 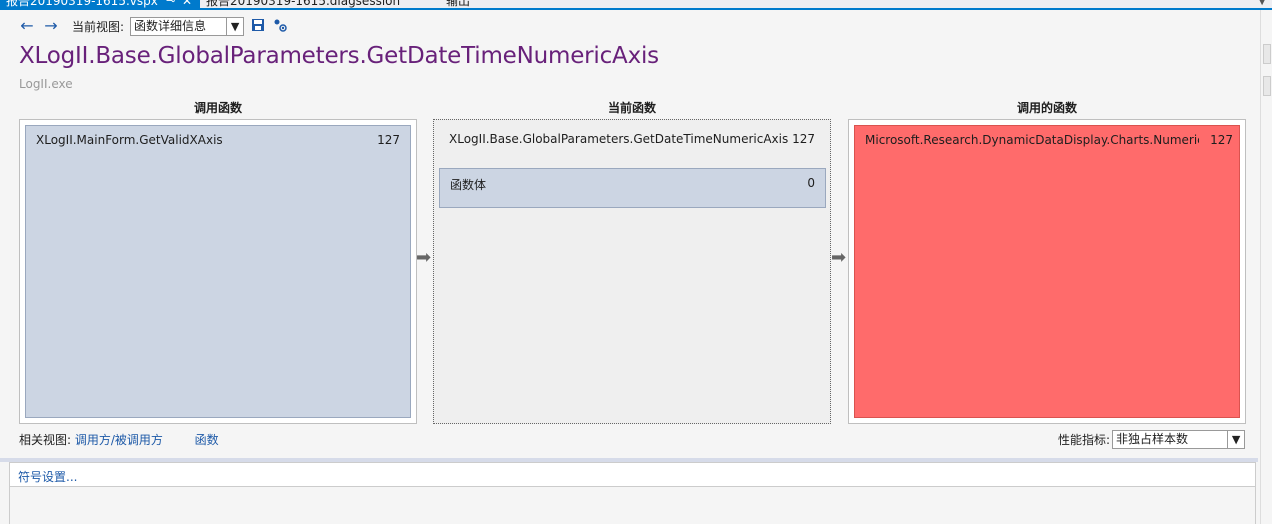 What do you see at coordinates (1221, 140) in the screenshot?
I see `callee-function-count: 127` at bounding box center [1221, 140].